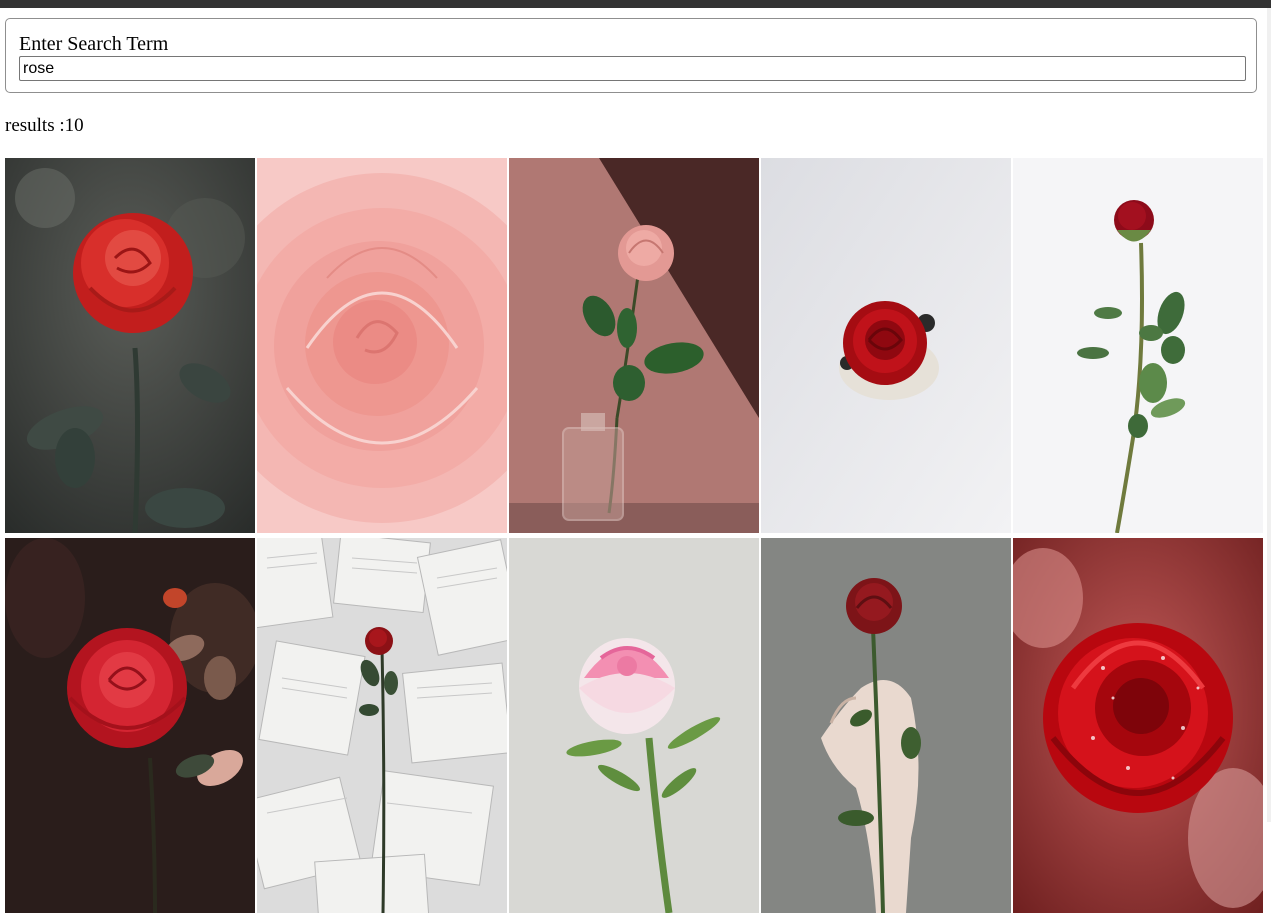 This screenshot has width=1271, height=913. I want to click on results-count: results :10, so click(44, 125).